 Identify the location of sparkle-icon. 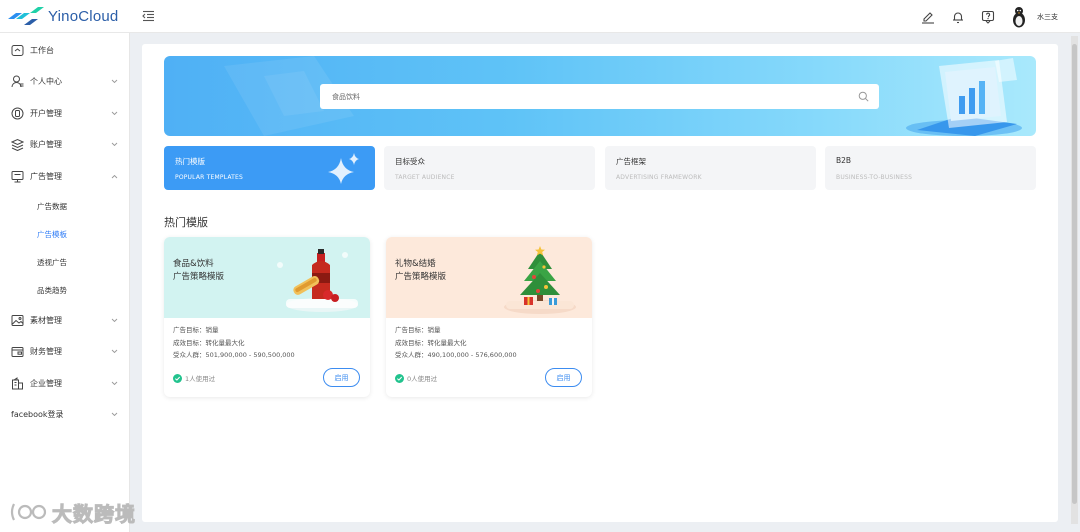
(343, 168).